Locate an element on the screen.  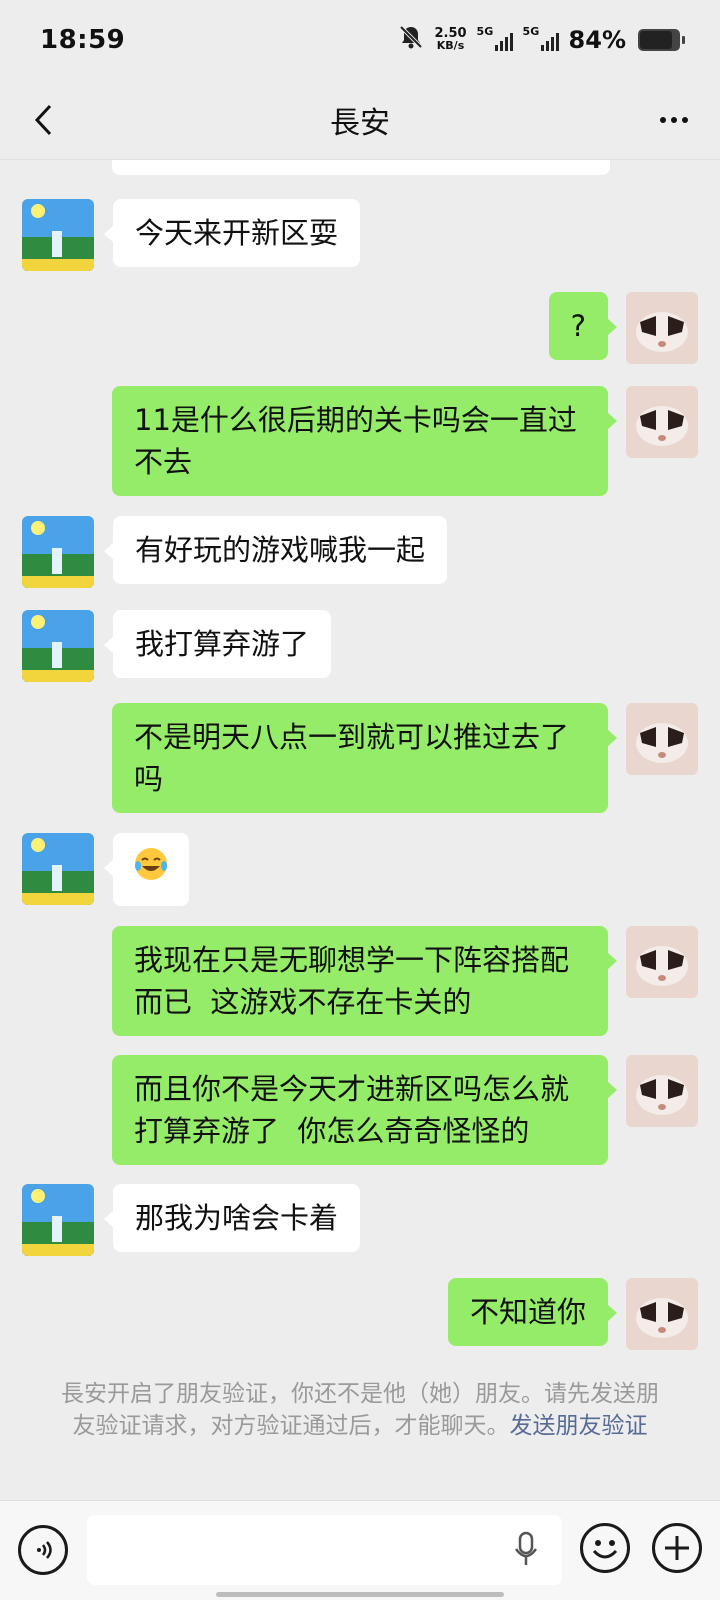
back-button is located at coordinates (44, 120).